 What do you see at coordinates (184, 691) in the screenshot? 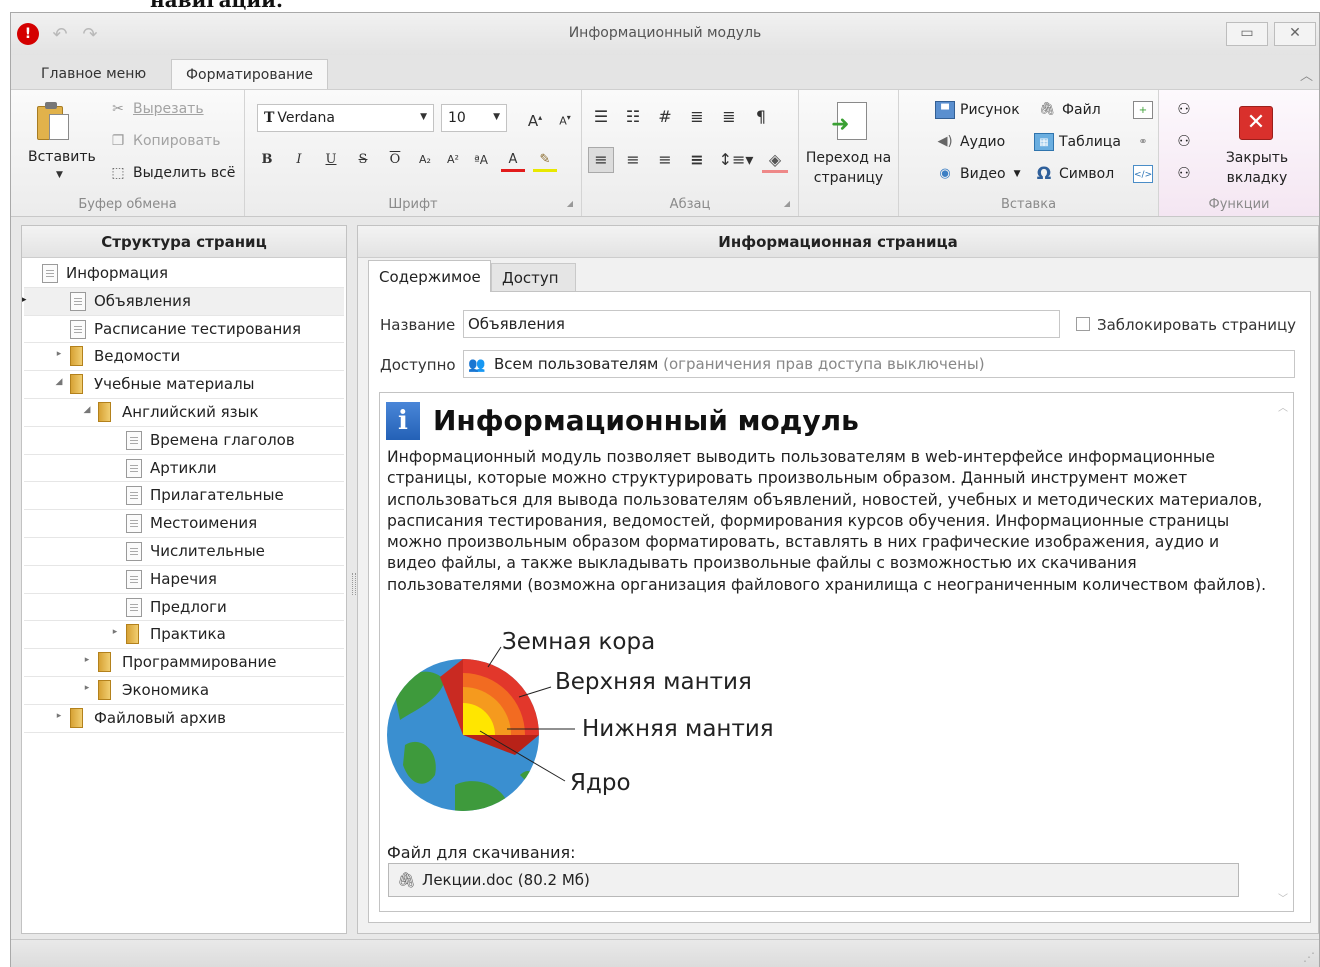
I see `tree-item: ▸ Экономика` at bounding box center [184, 691].